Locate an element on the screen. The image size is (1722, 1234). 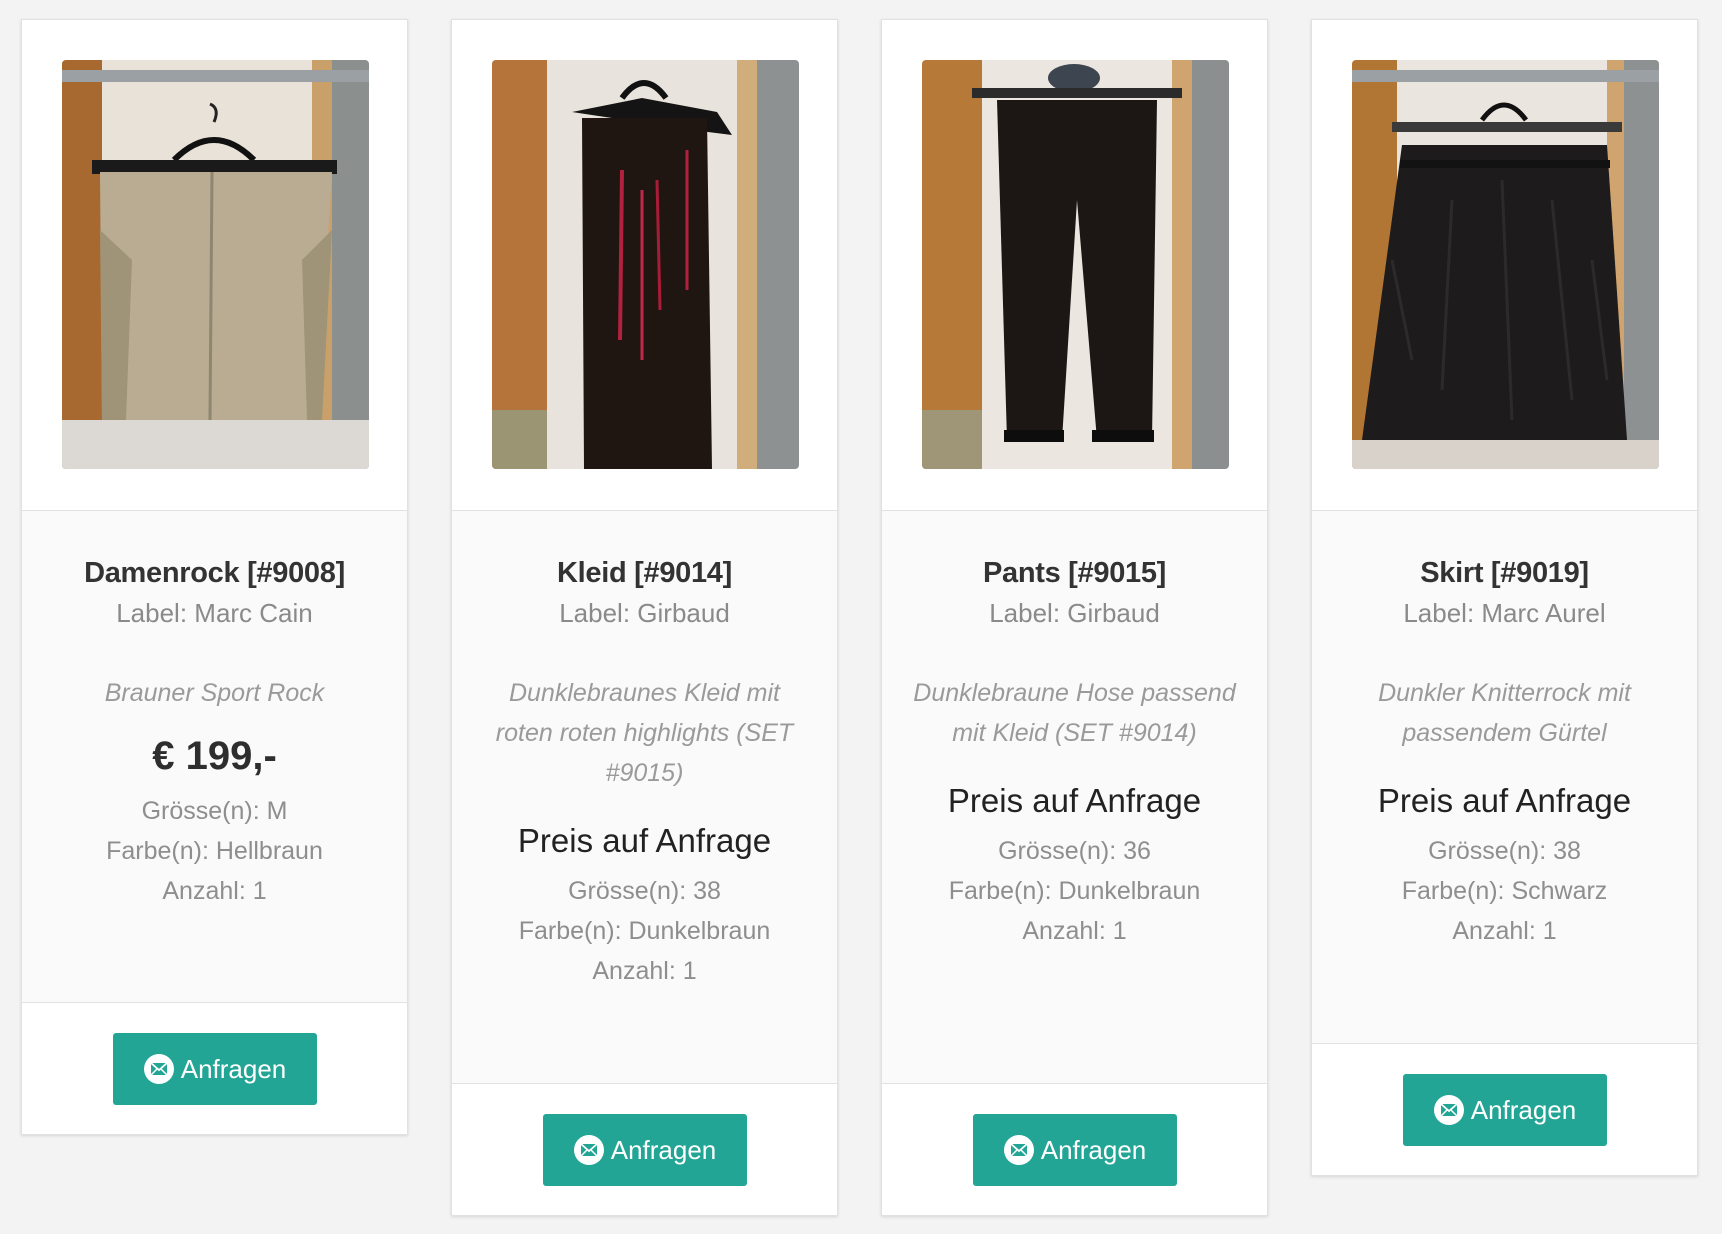
product-color: Farbe(n): Schwarz is located at coordinates (1504, 891).